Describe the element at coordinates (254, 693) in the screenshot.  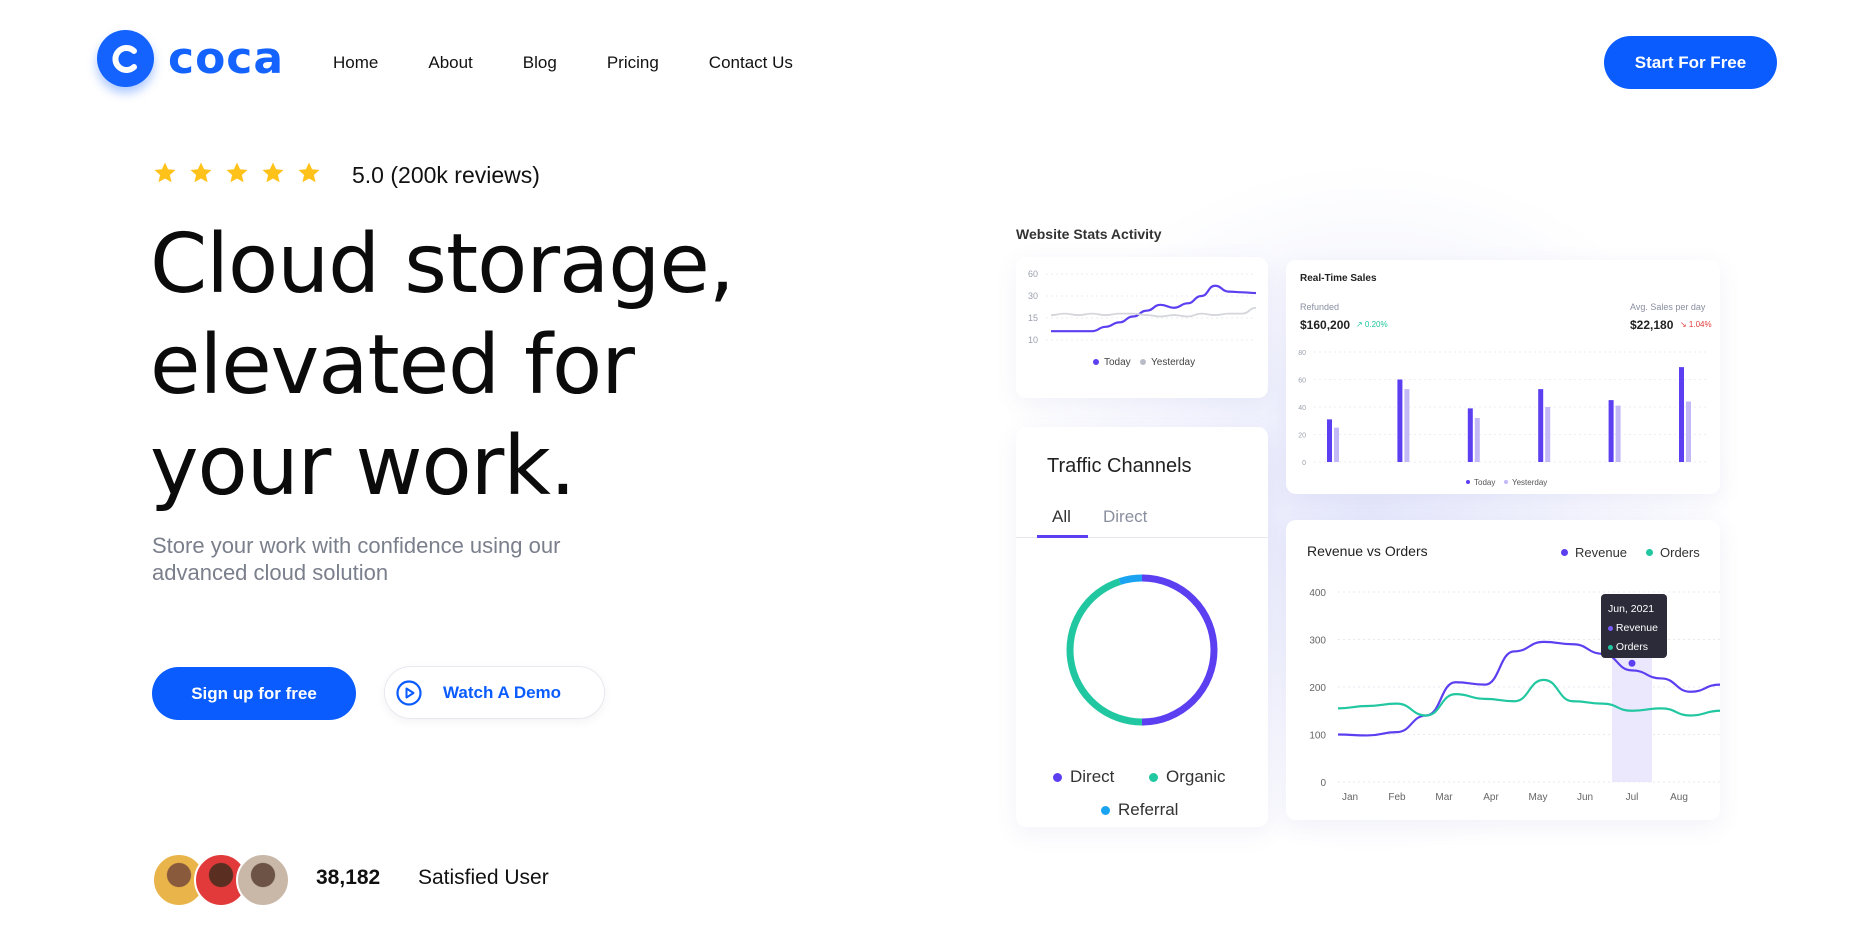
I see `sign-up-button: Sign up for free` at that location.